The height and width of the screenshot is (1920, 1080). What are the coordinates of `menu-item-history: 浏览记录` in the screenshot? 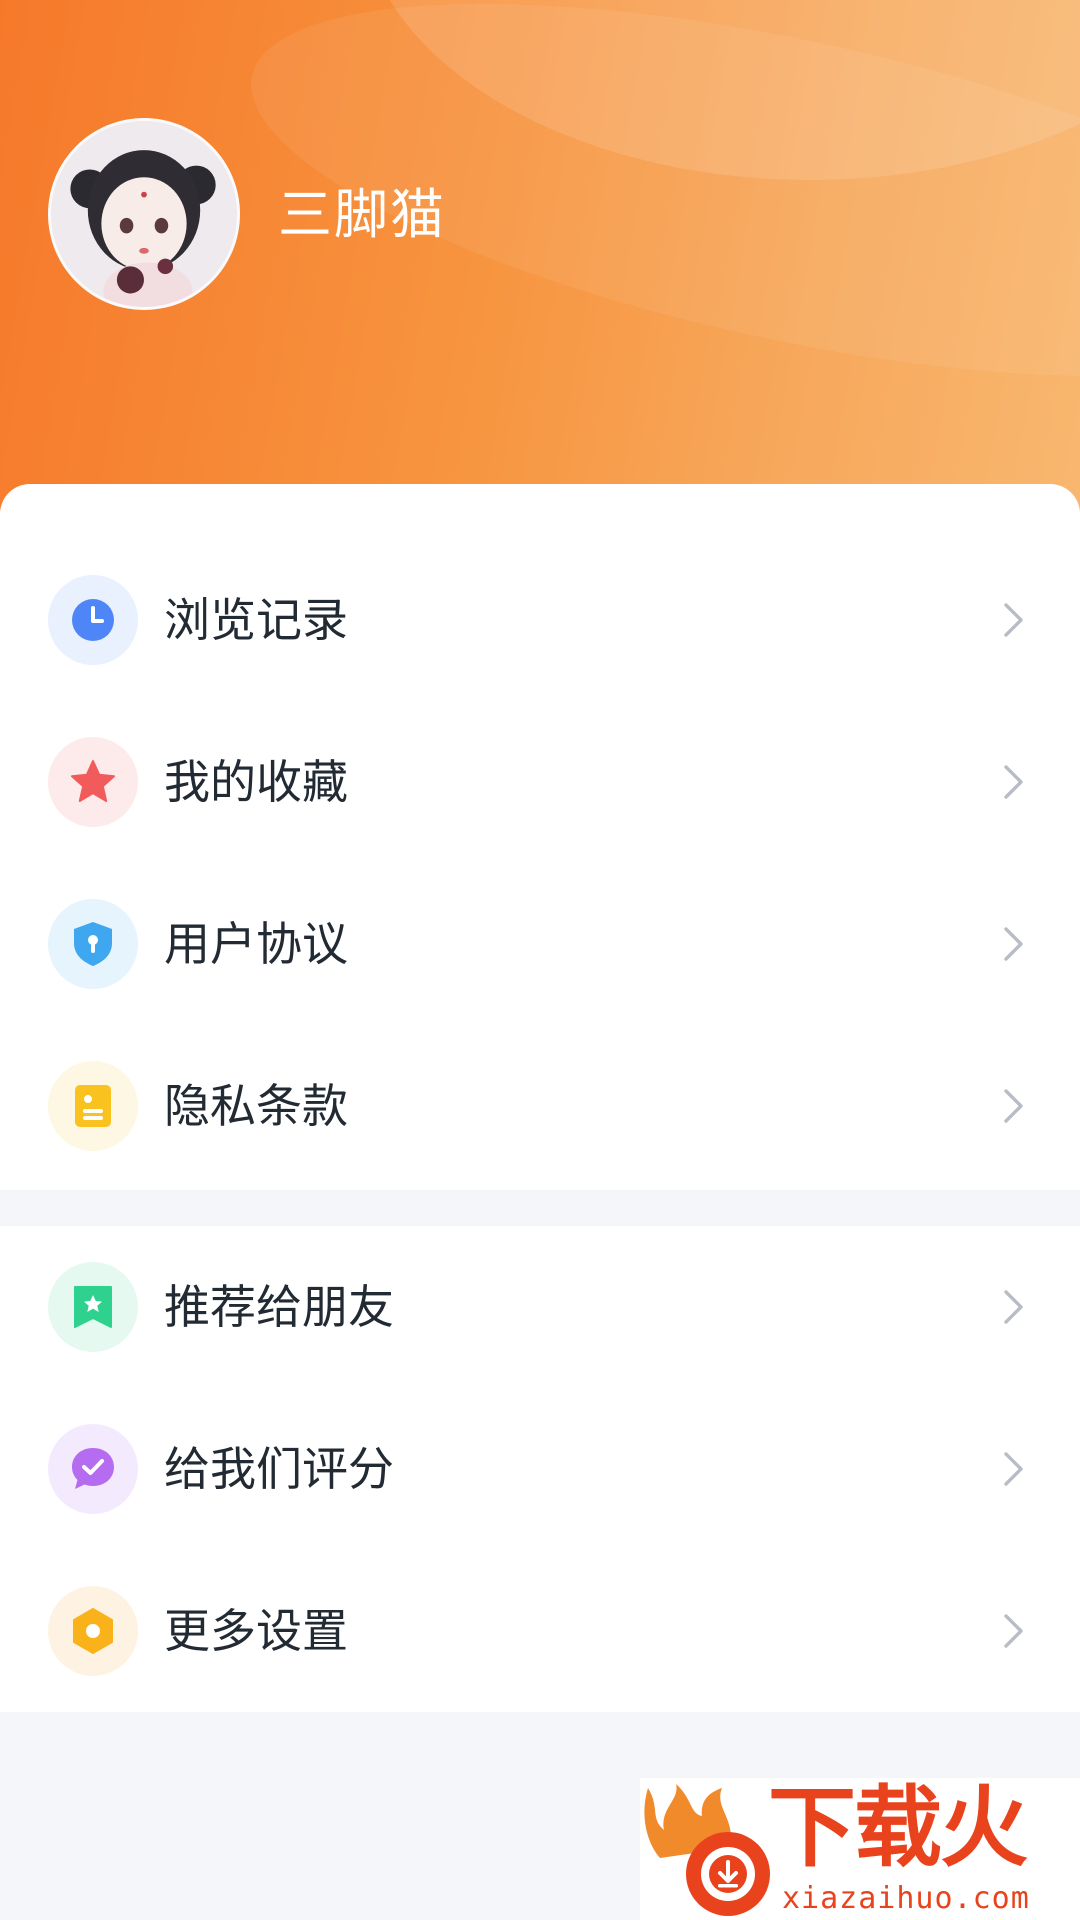 It's located at (540, 620).